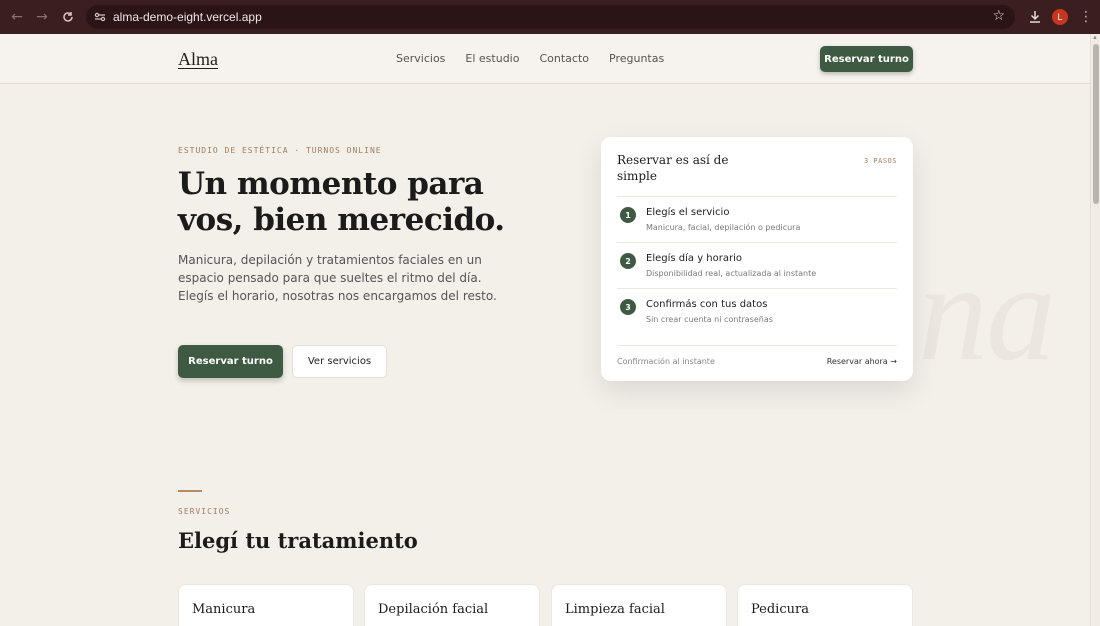  Describe the element at coordinates (1035, 17) in the screenshot. I see `download-icon` at that location.